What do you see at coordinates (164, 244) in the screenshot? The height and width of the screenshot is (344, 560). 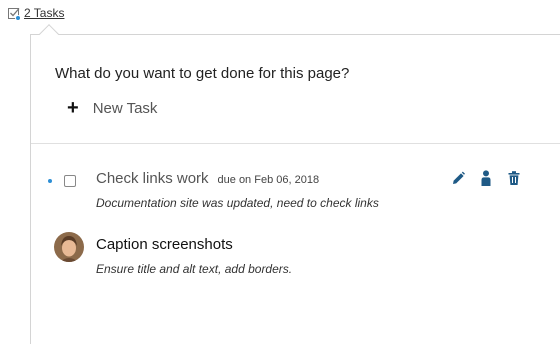 I see `task-title: Caption screenshots` at bounding box center [164, 244].